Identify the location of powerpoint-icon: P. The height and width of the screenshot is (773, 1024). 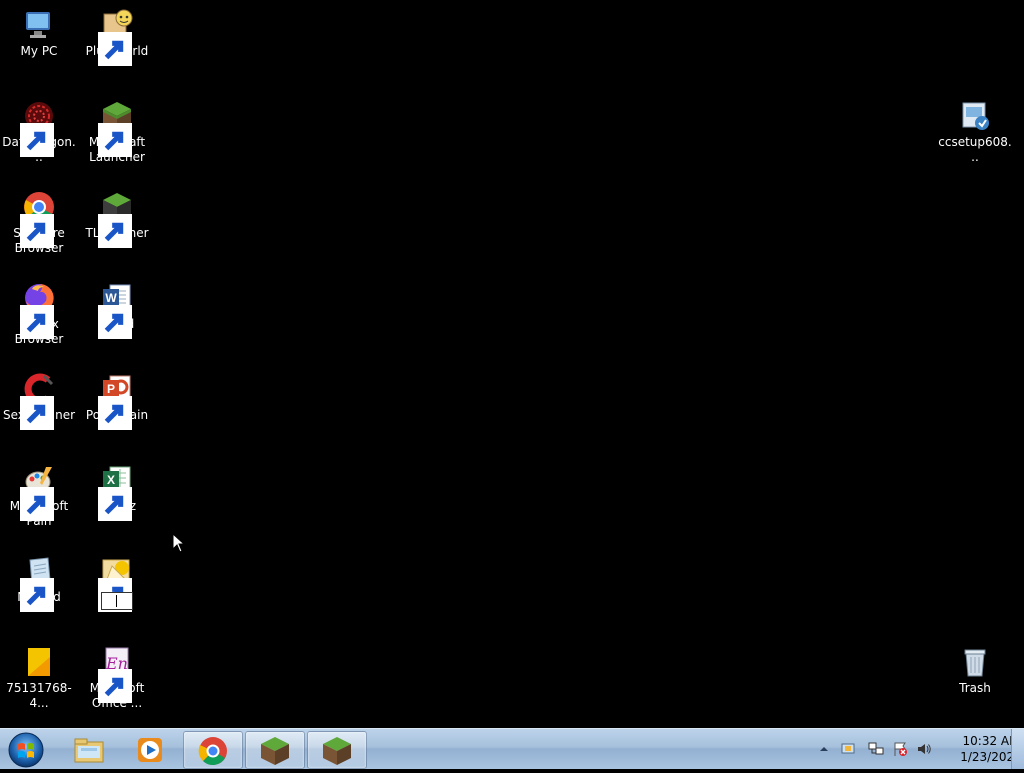
(116, 401).